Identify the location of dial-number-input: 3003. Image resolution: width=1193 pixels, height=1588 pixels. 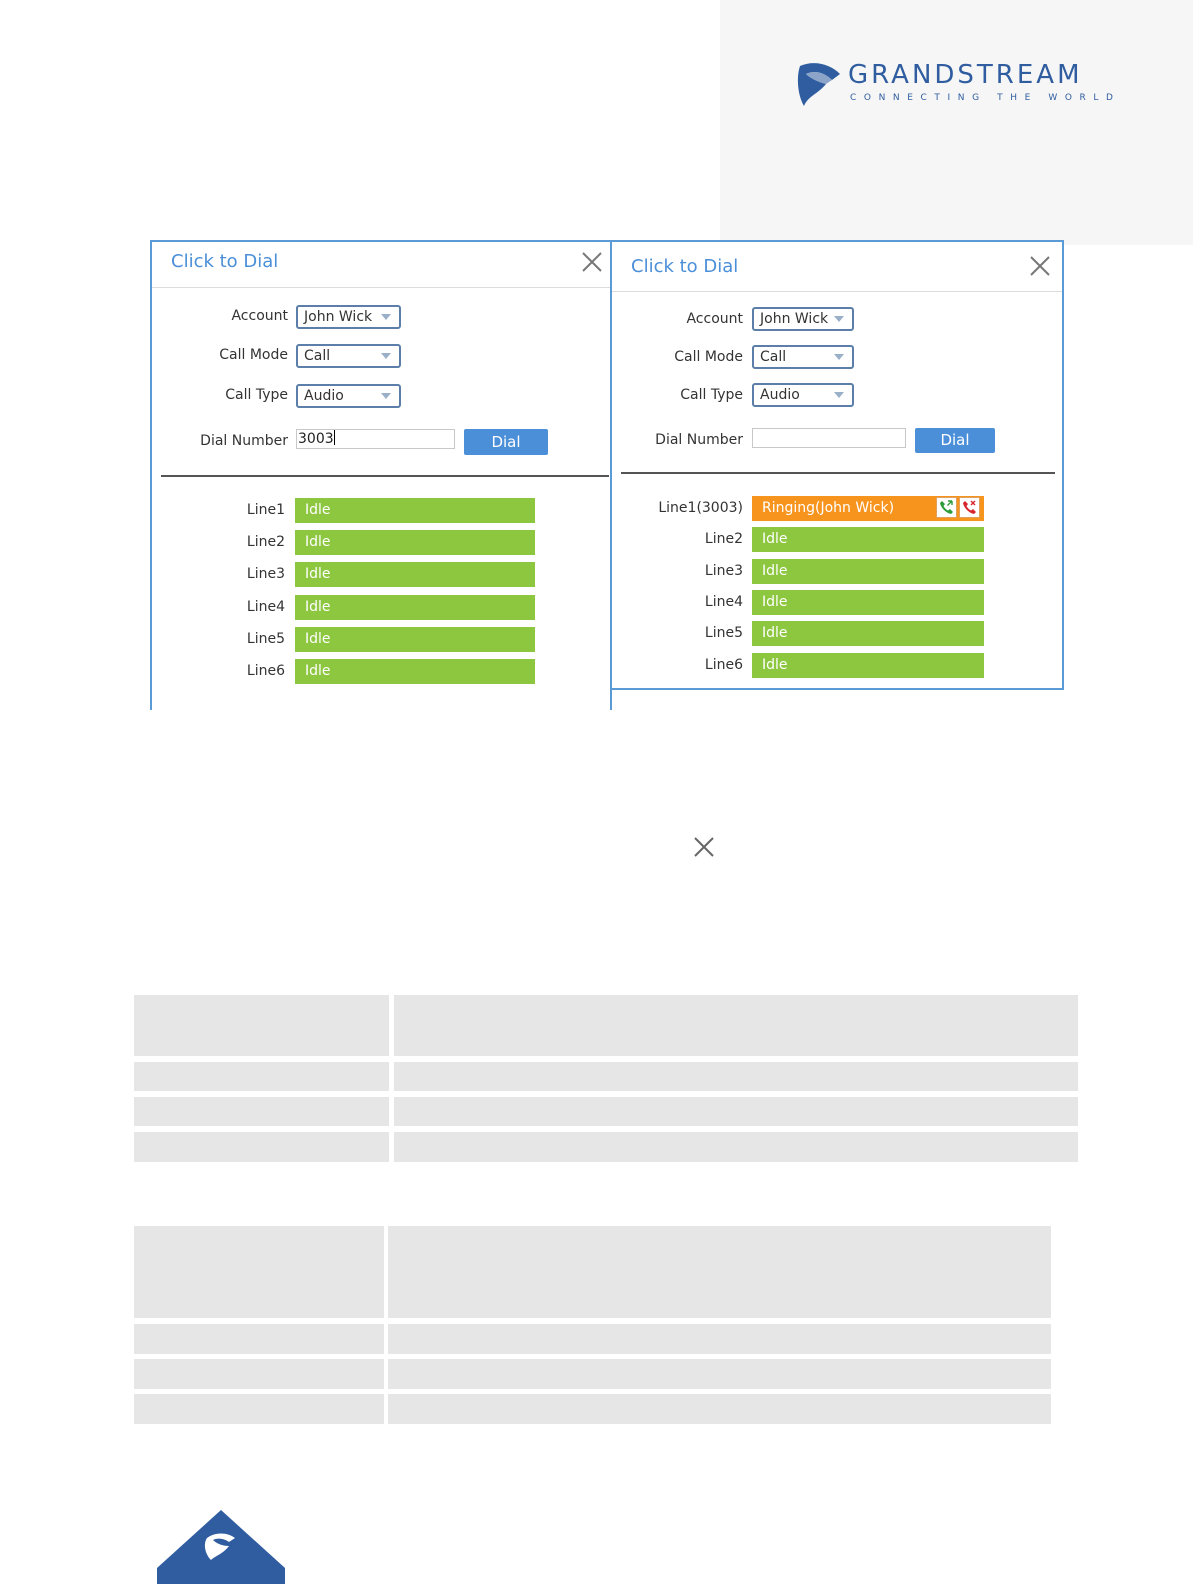
(375, 439).